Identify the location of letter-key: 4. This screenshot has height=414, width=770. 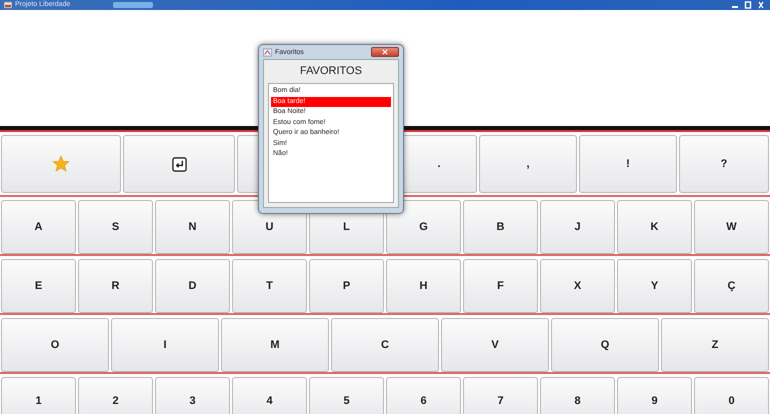
(269, 395).